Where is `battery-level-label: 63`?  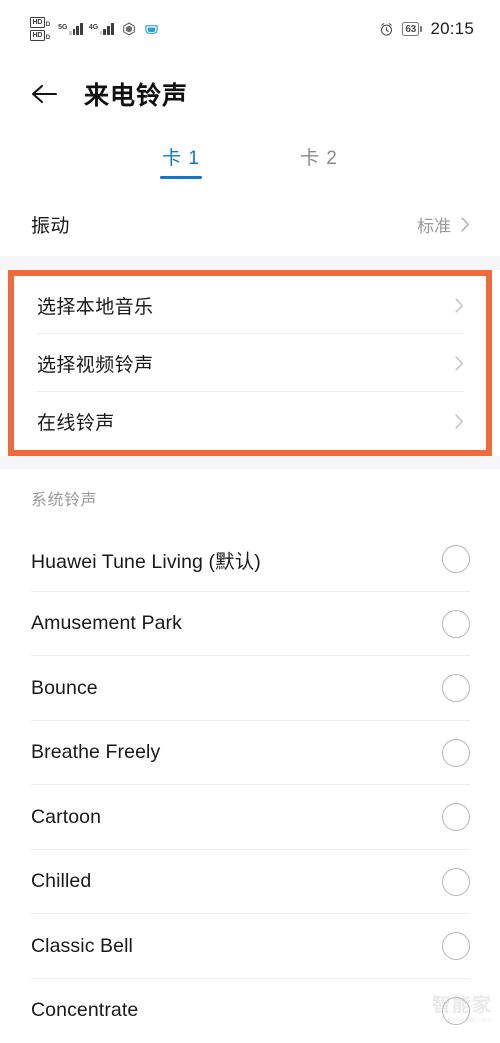 battery-level-label: 63 is located at coordinates (411, 29).